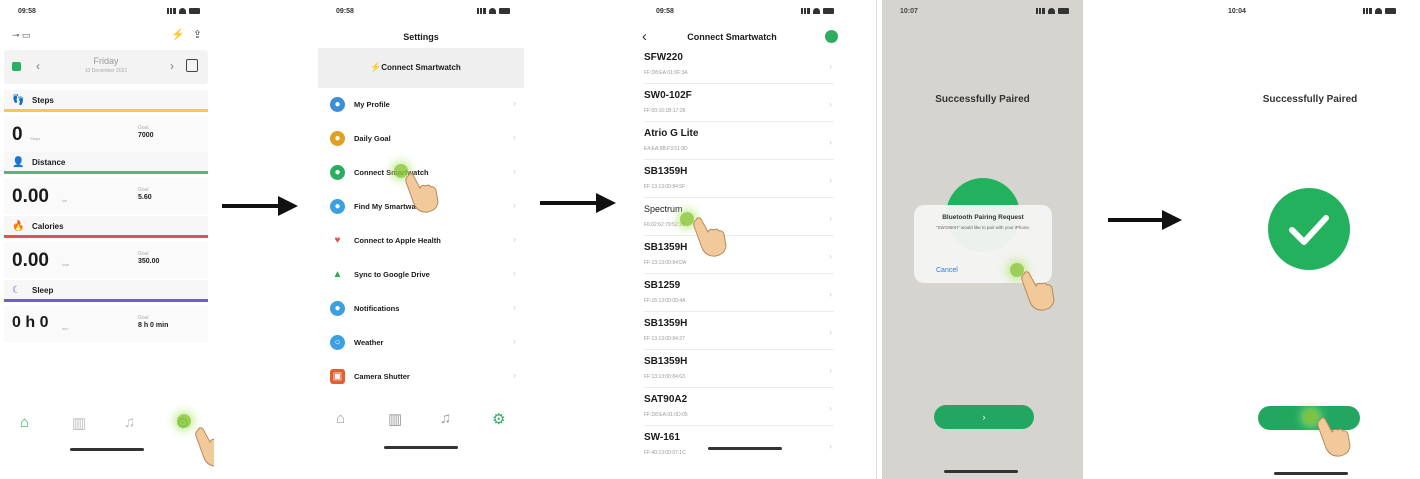 The image size is (1420, 479). Describe the element at coordinates (739, 332) in the screenshot. I see `device-item: SB1359H FF:13:13:00:84:27 ›` at that location.